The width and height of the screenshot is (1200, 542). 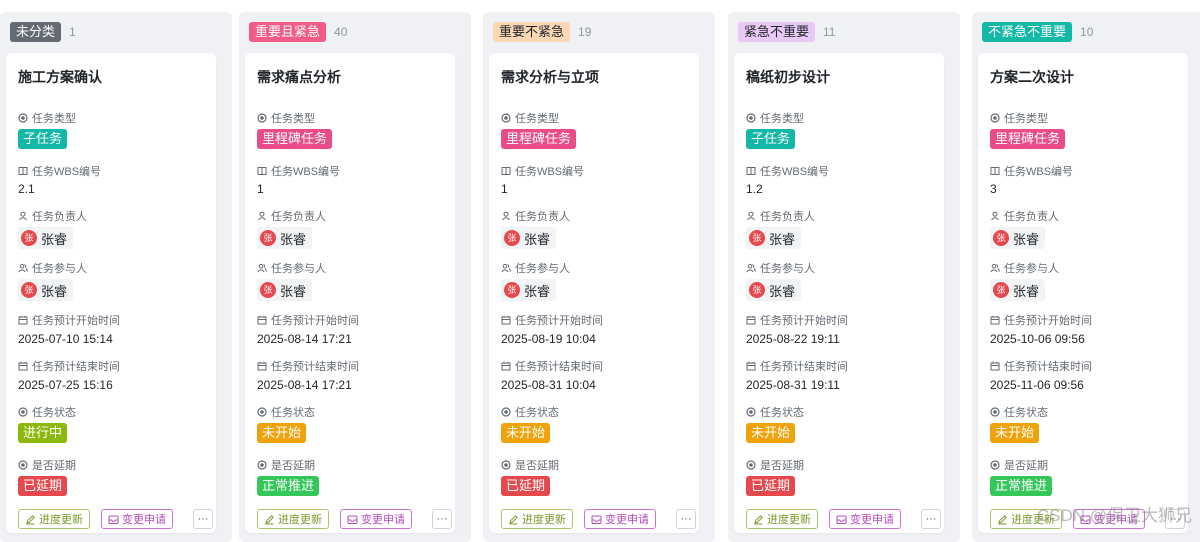 What do you see at coordinates (995, 171) in the screenshot?
I see `book-icon` at bounding box center [995, 171].